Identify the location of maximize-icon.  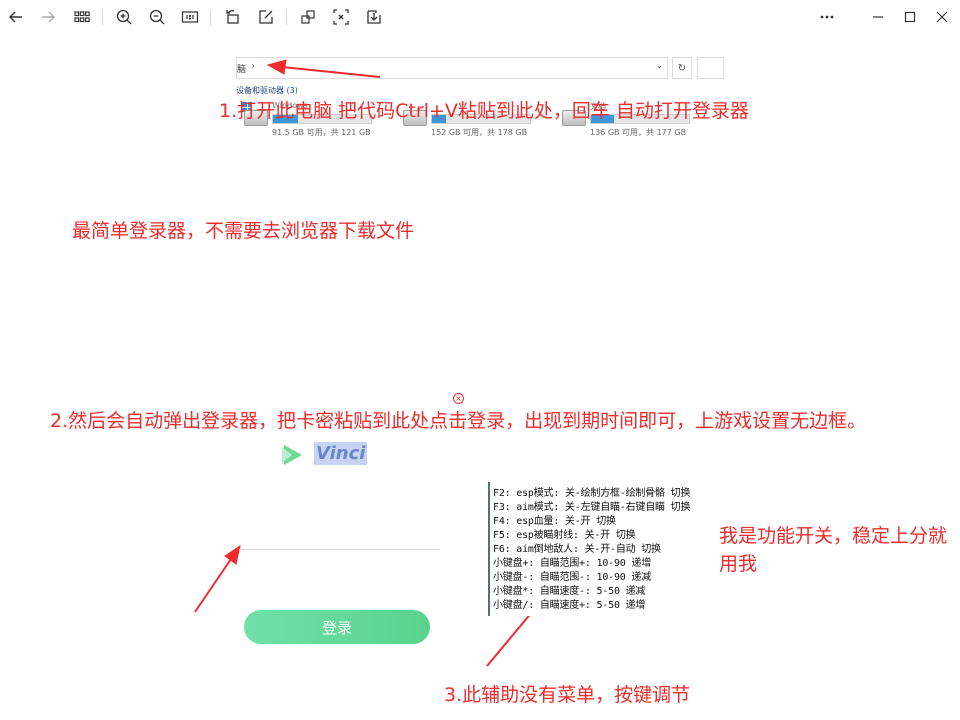
(910, 17).